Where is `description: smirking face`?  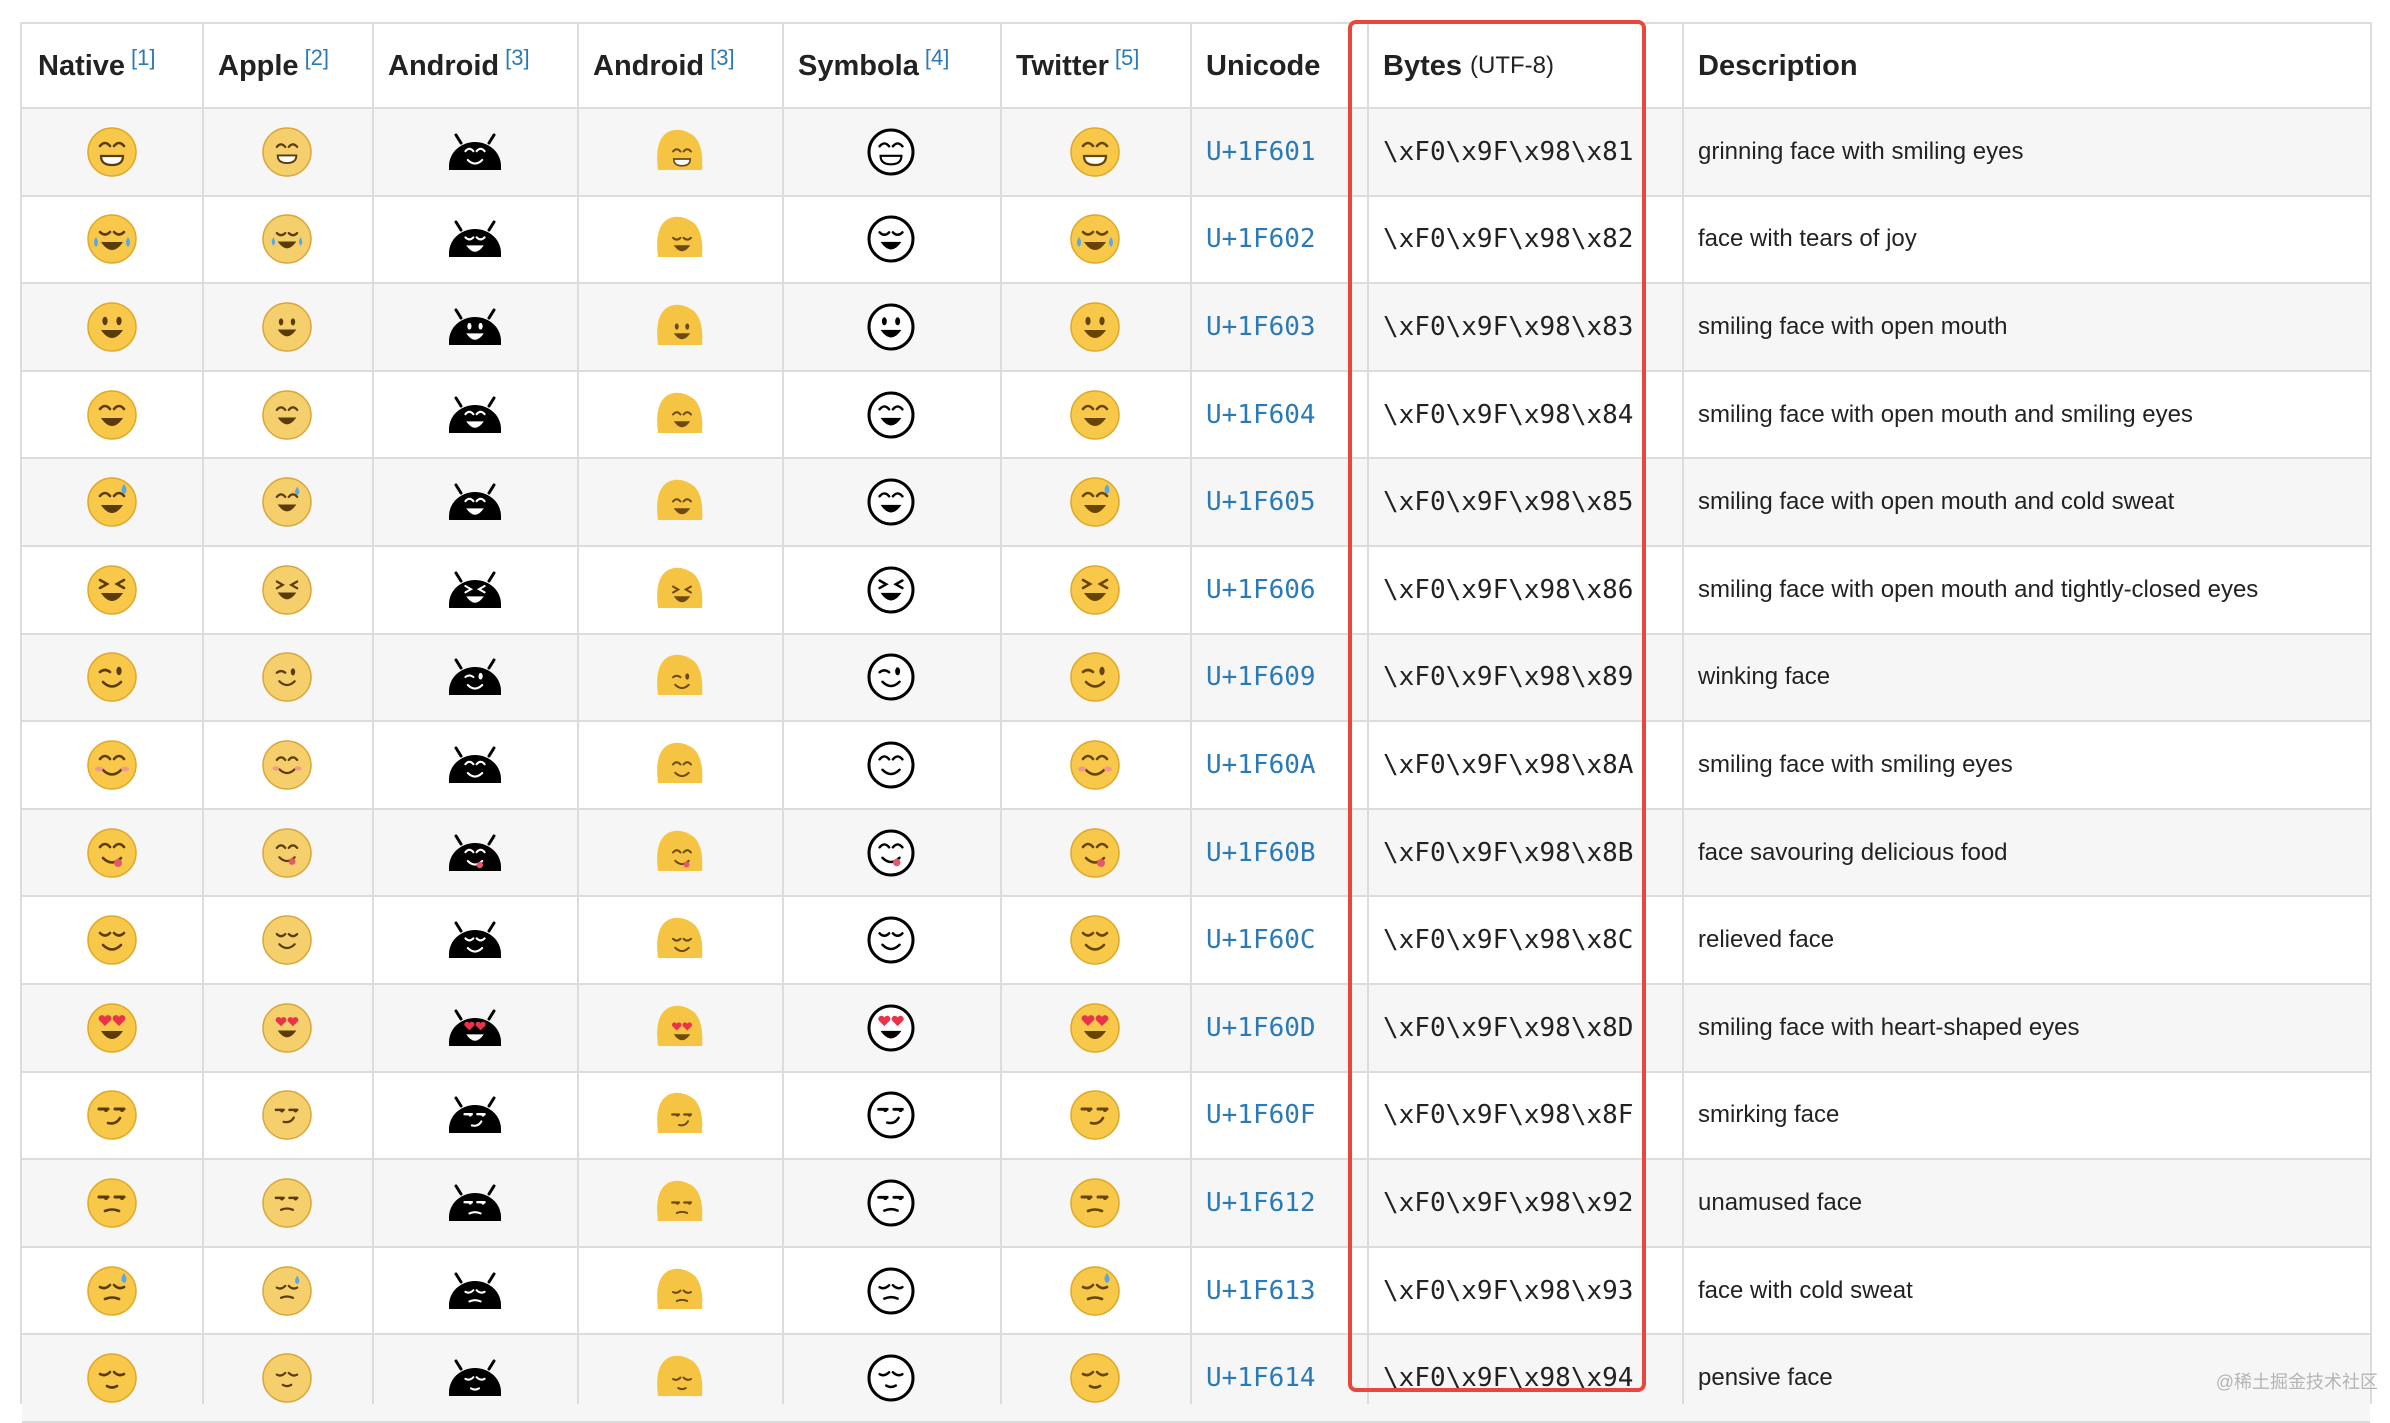 description: smirking face is located at coordinates (1769, 1115).